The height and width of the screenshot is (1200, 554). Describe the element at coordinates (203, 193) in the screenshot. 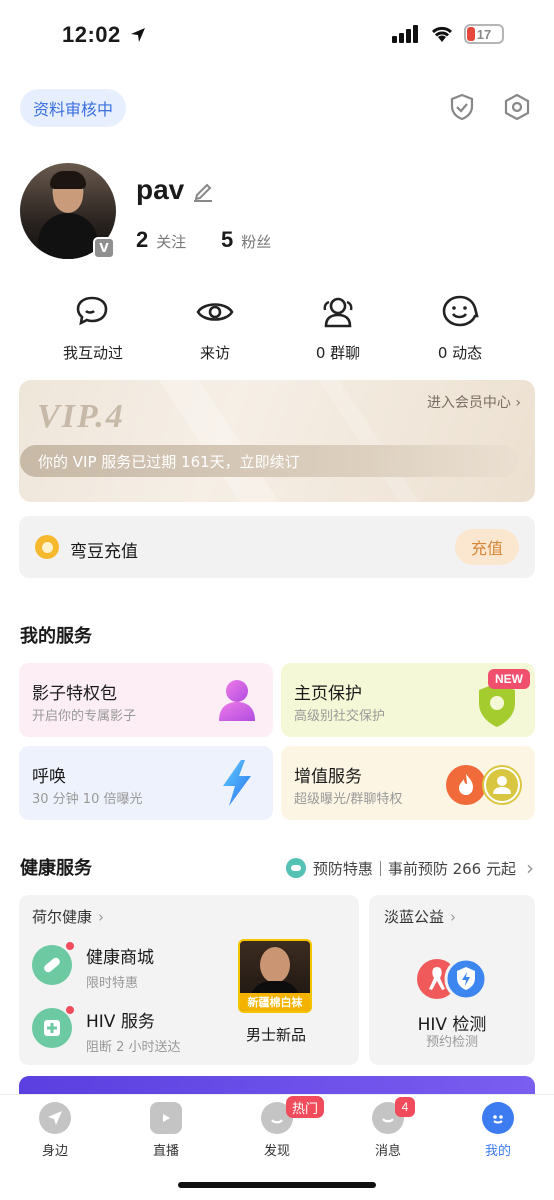

I see `edit-pencil-icon` at that location.